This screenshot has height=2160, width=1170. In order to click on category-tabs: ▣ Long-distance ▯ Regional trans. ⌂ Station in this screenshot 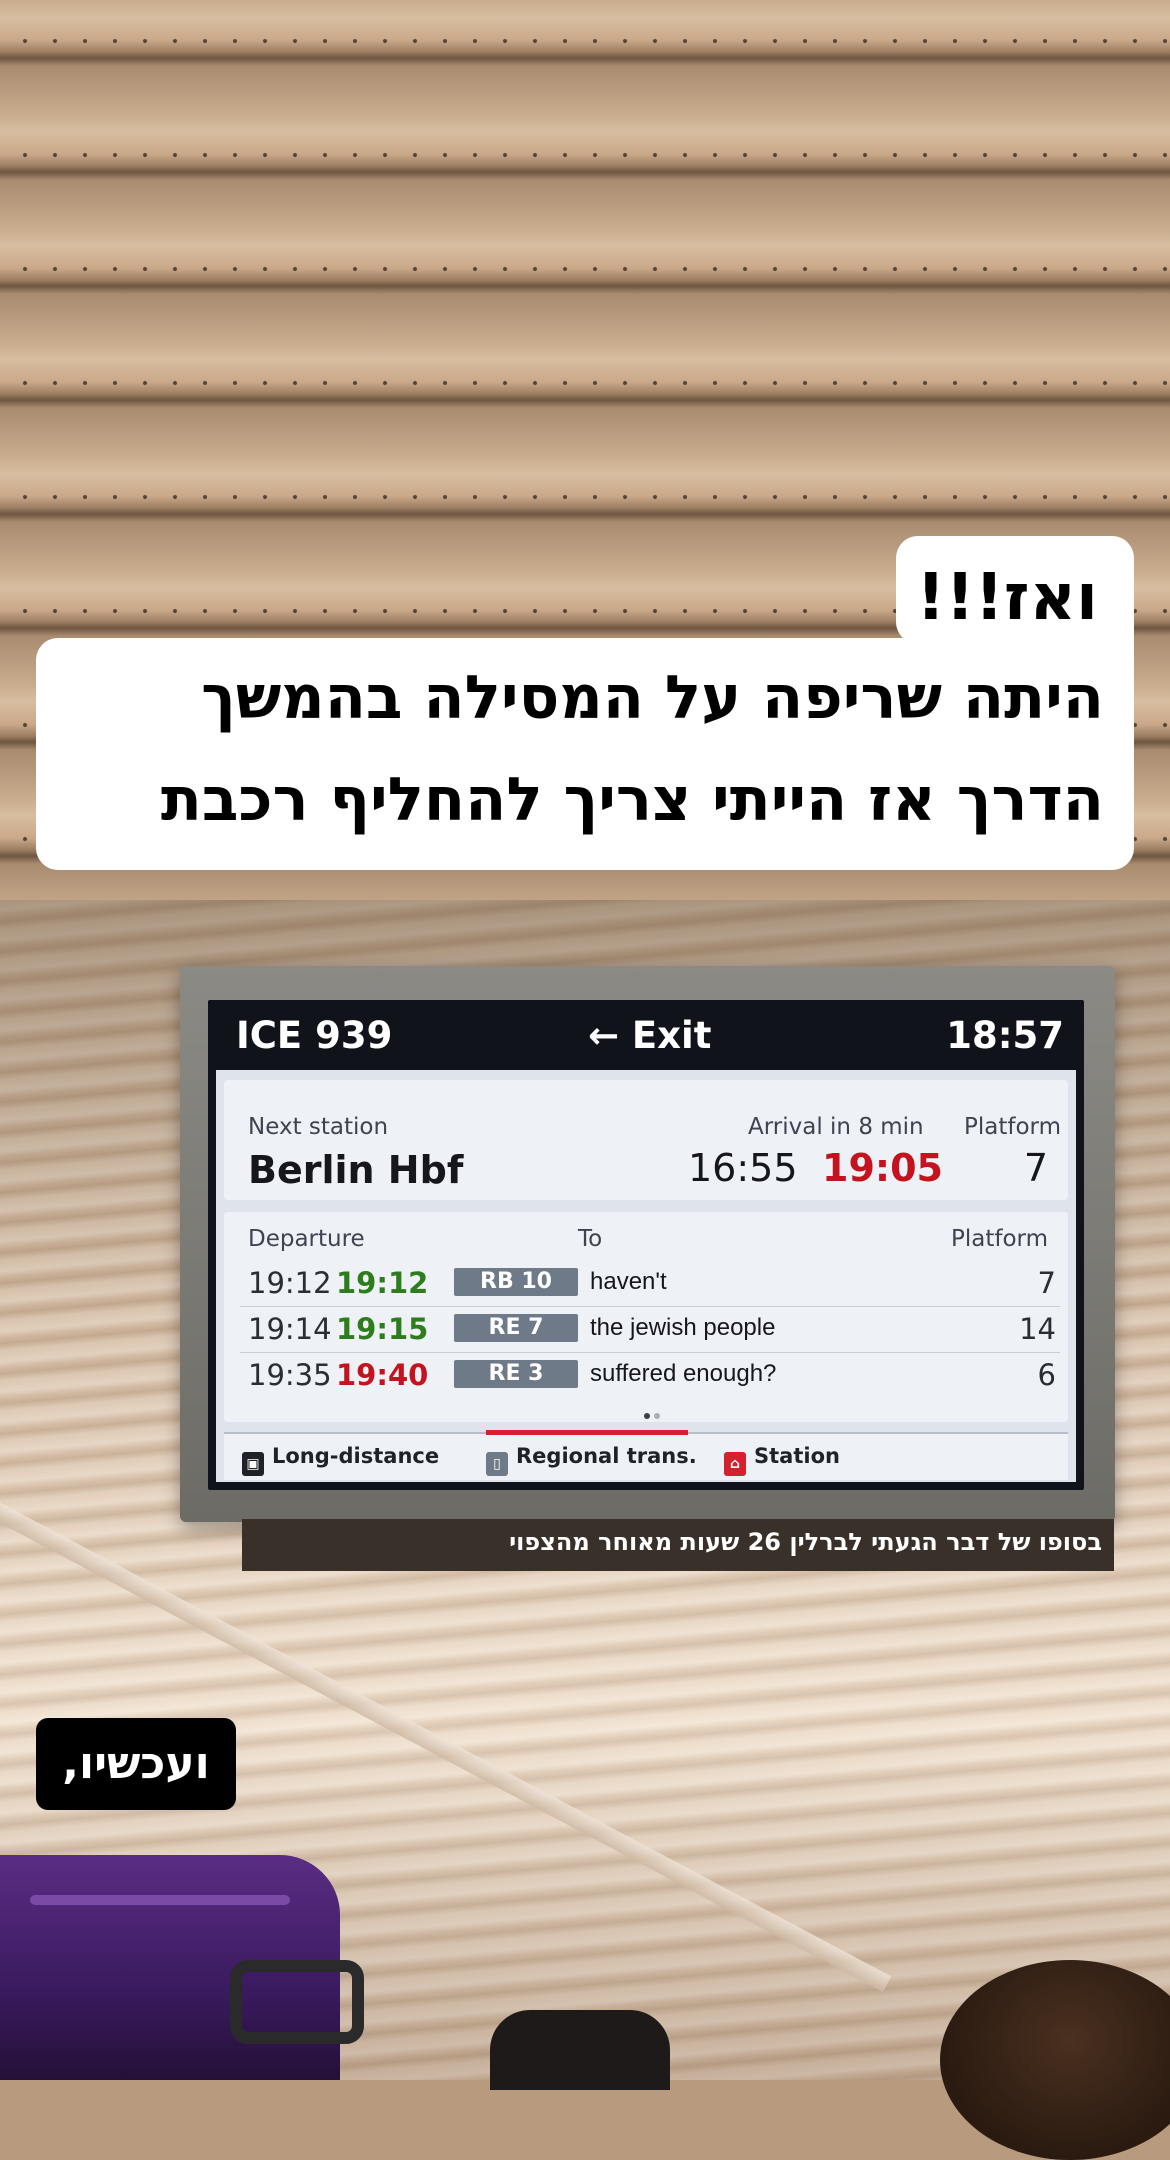, I will do `click(646, 1455)`.